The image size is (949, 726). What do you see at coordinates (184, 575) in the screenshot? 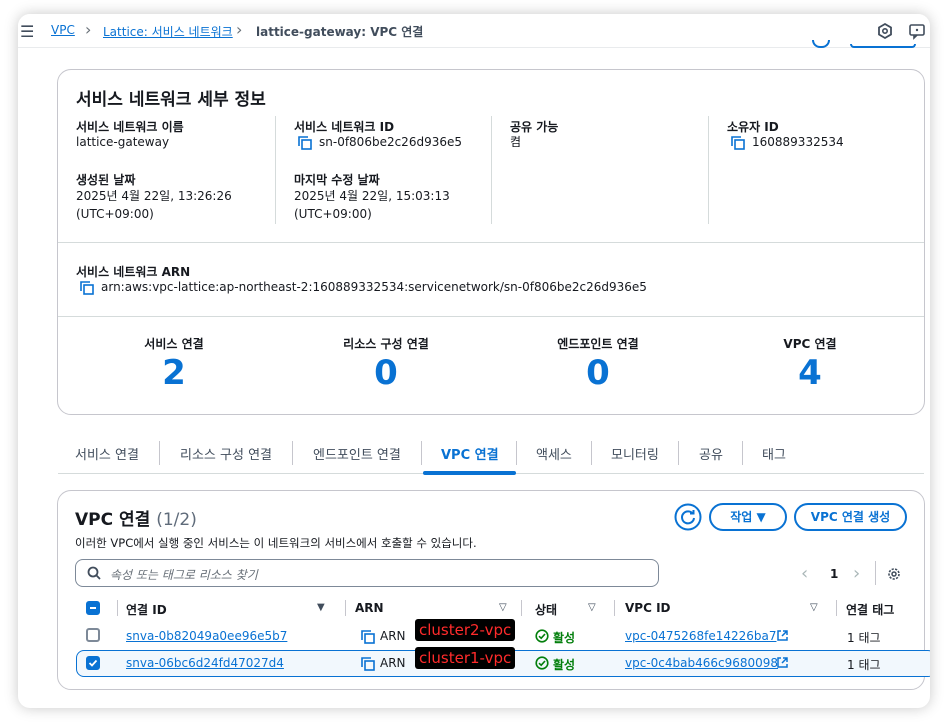
I see `search-placeholder: 속성 또는 태그로 리소스 찾기` at bounding box center [184, 575].